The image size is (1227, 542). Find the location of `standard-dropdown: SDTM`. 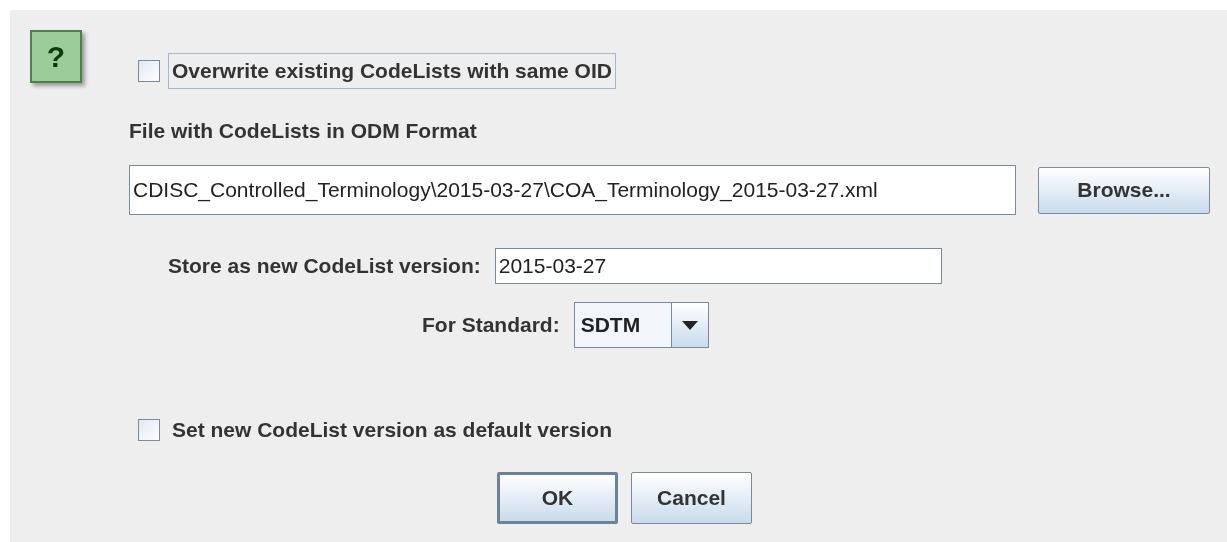

standard-dropdown: SDTM is located at coordinates (641, 325).